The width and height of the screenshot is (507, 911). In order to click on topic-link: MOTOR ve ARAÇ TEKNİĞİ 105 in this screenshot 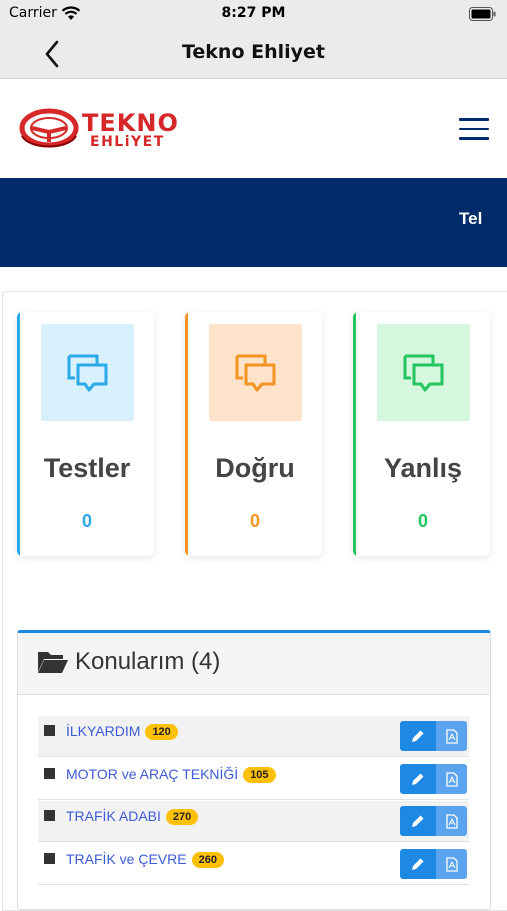, I will do `click(171, 774)`.